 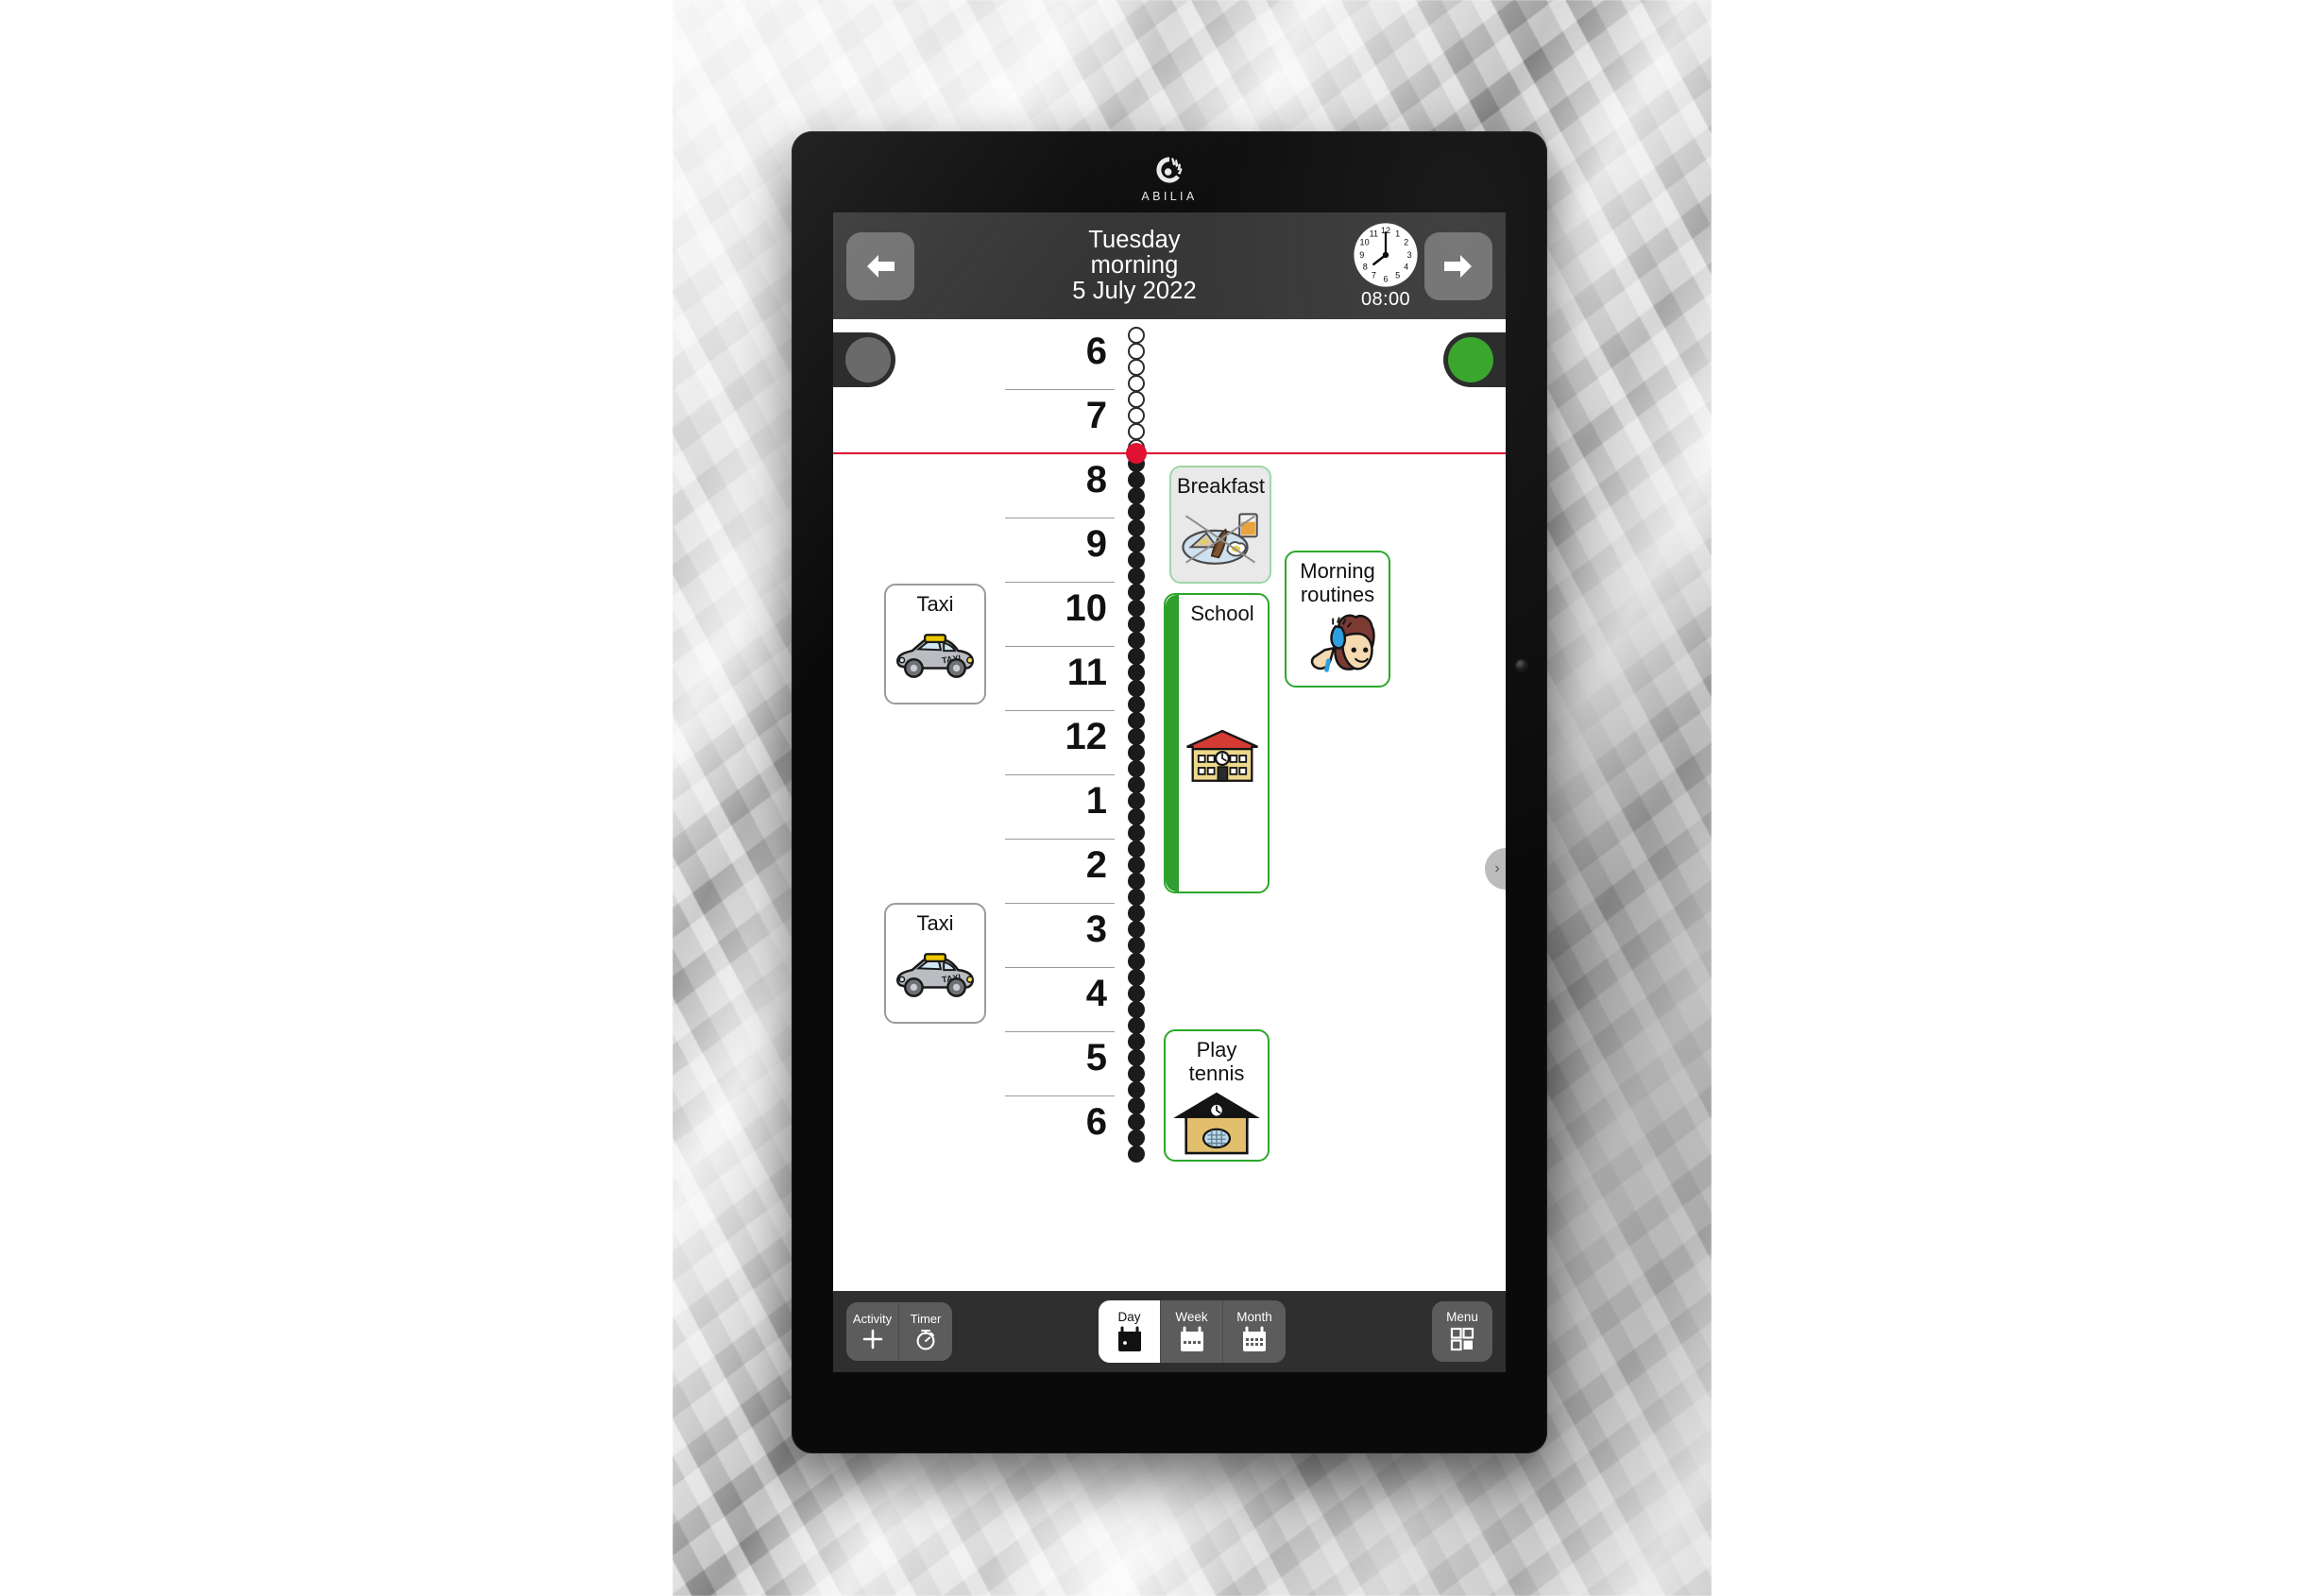 What do you see at coordinates (1169, 453) in the screenshot?
I see `current-time-line` at bounding box center [1169, 453].